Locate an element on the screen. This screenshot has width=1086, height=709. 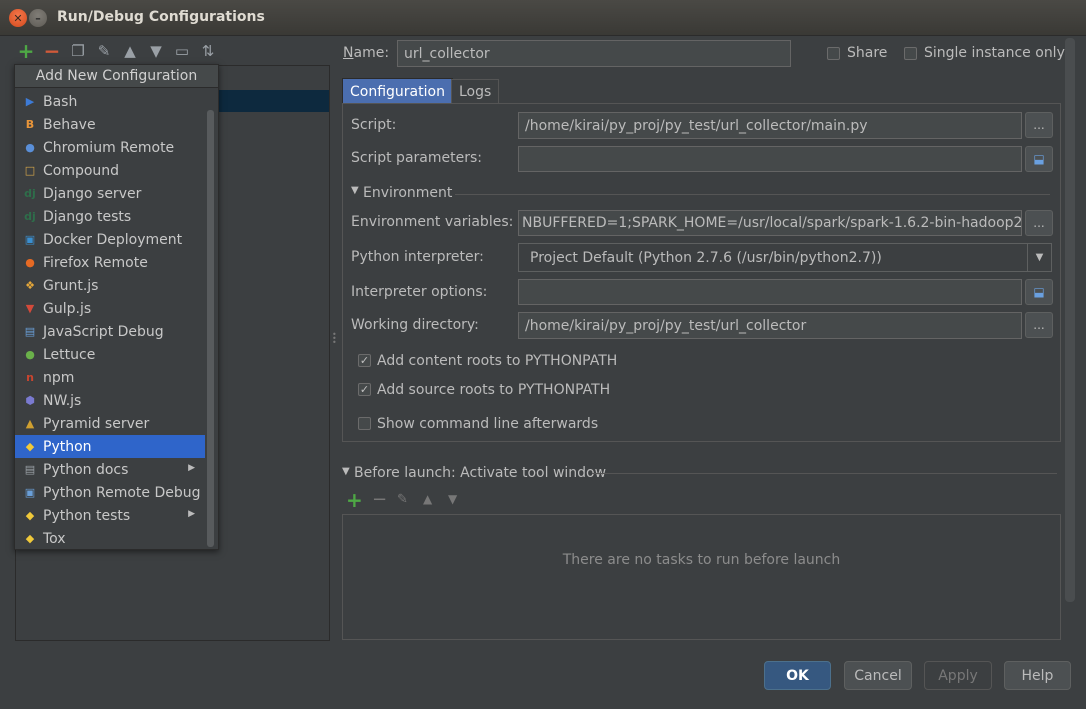
popup-item-label: Django server is located at coordinates (92, 193).